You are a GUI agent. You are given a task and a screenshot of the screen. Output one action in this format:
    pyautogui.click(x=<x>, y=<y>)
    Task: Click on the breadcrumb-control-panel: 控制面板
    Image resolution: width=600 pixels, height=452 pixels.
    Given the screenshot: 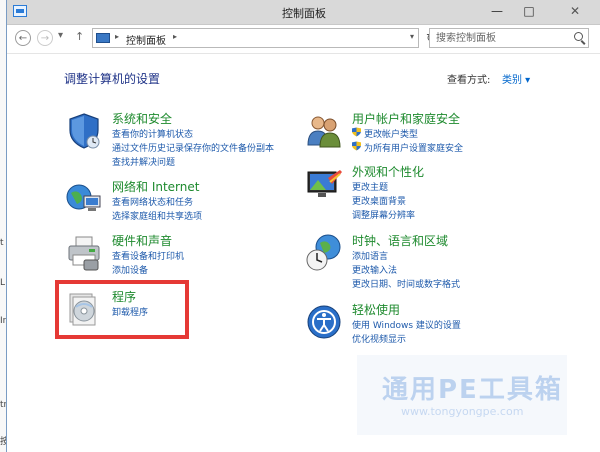 What is the action you would take?
    pyautogui.click(x=146, y=39)
    